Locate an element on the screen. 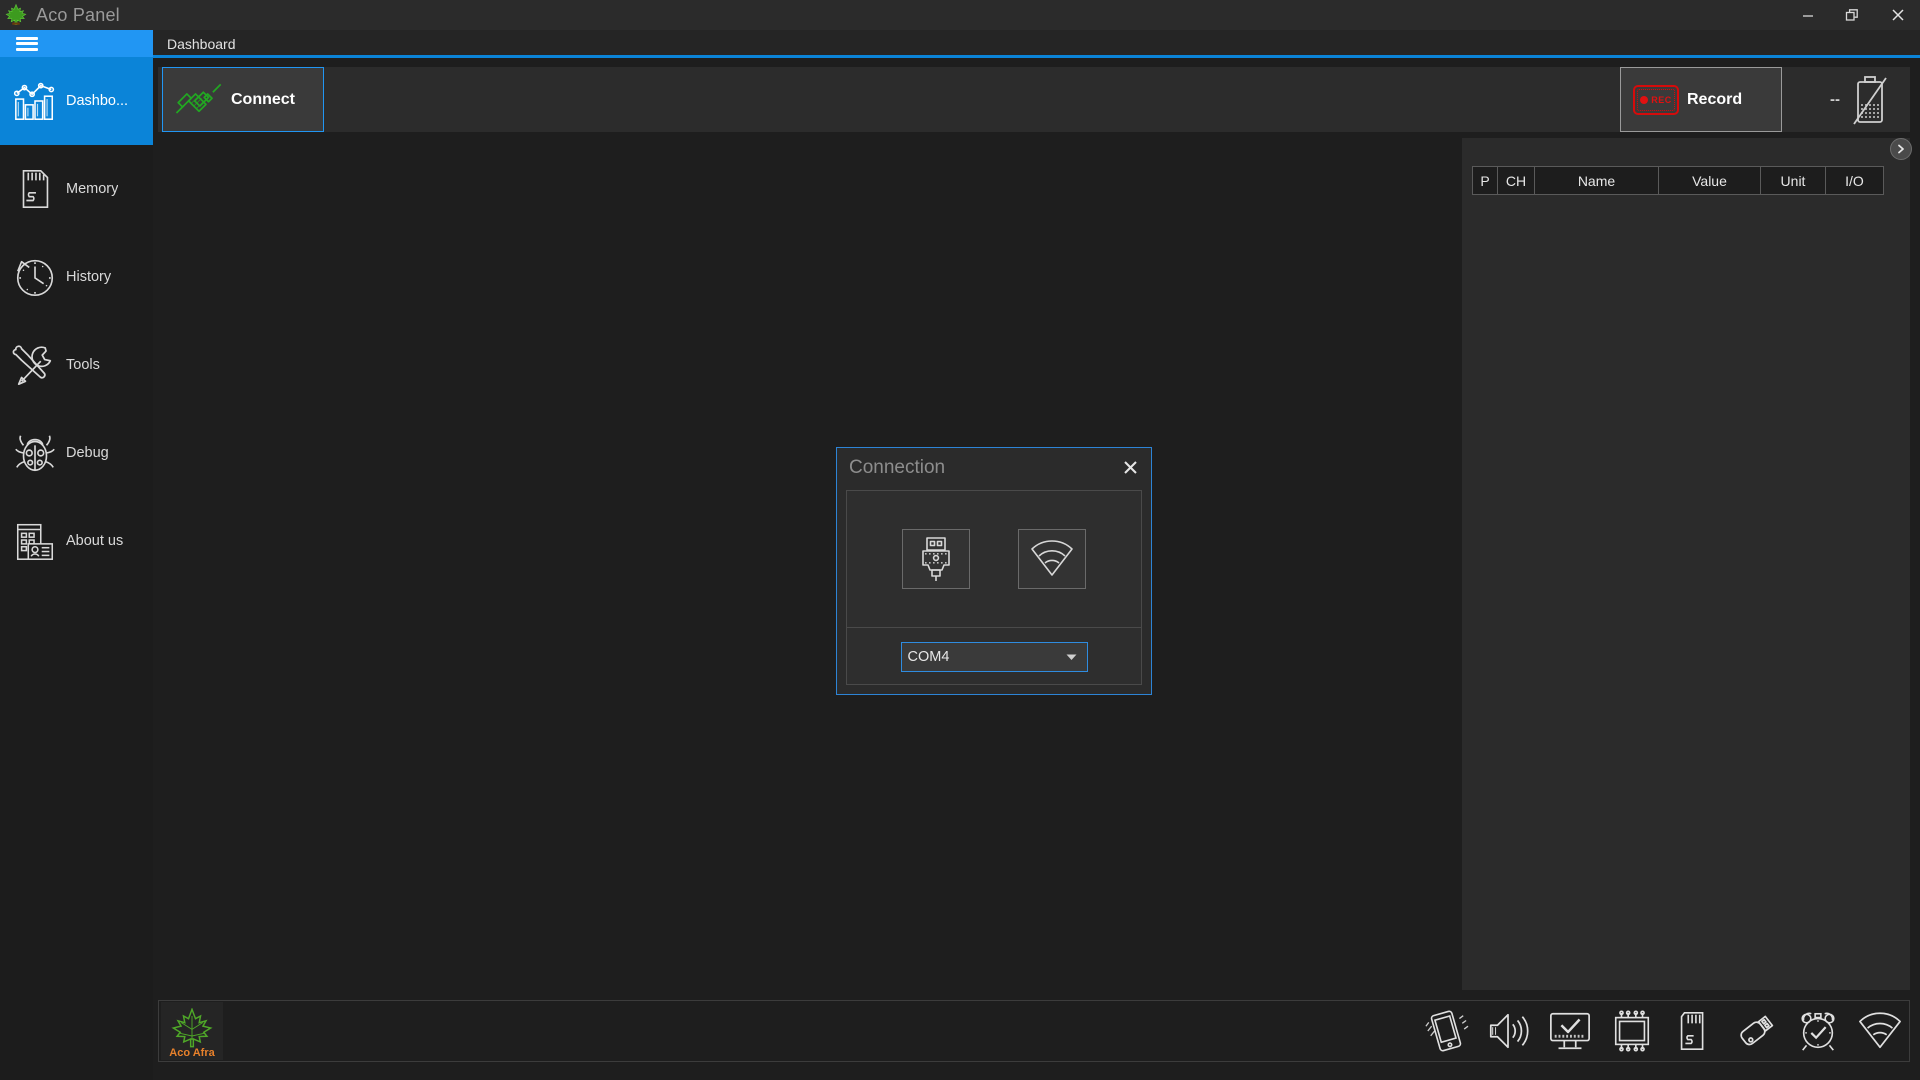  tab-label: Dashboard is located at coordinates (201, 43).